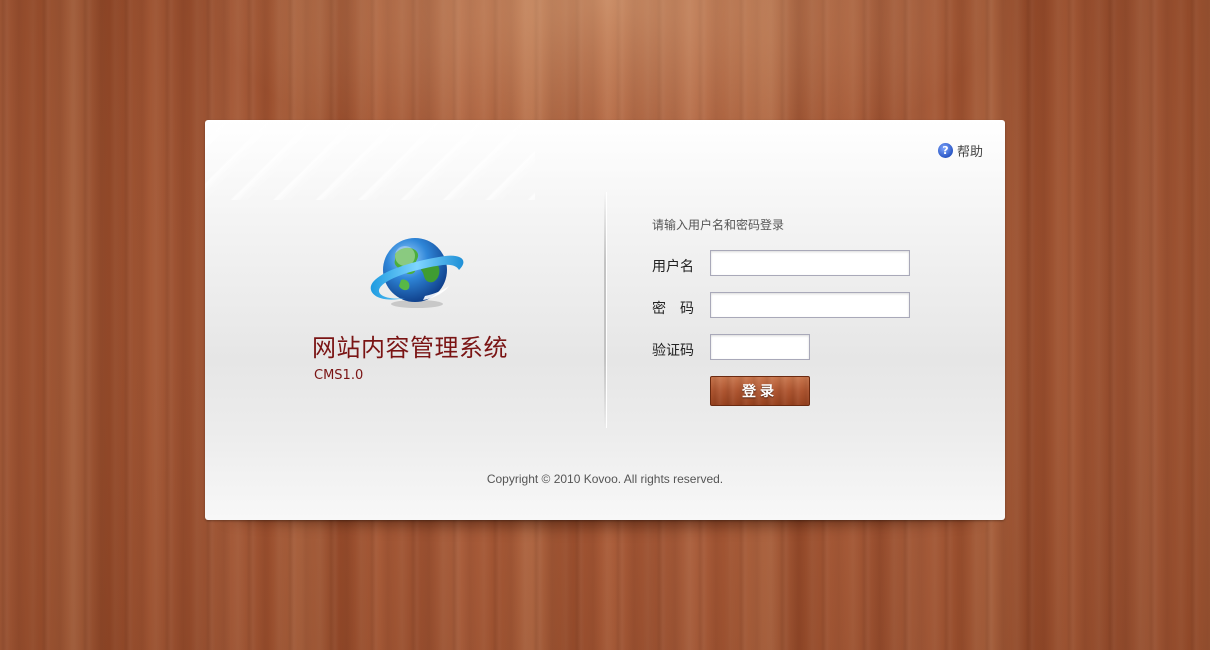 The height and width of the screenshot is (650, 1210). Describe the element at coordinates (760, 391) in the screenshot. I see `login-button: 登录` at that location.